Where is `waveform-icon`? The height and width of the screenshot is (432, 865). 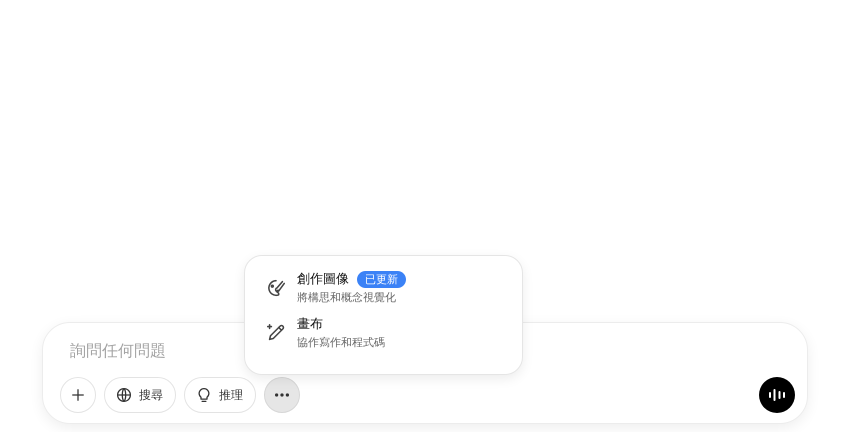 waveform-icon is located at coordinates (777, 395).